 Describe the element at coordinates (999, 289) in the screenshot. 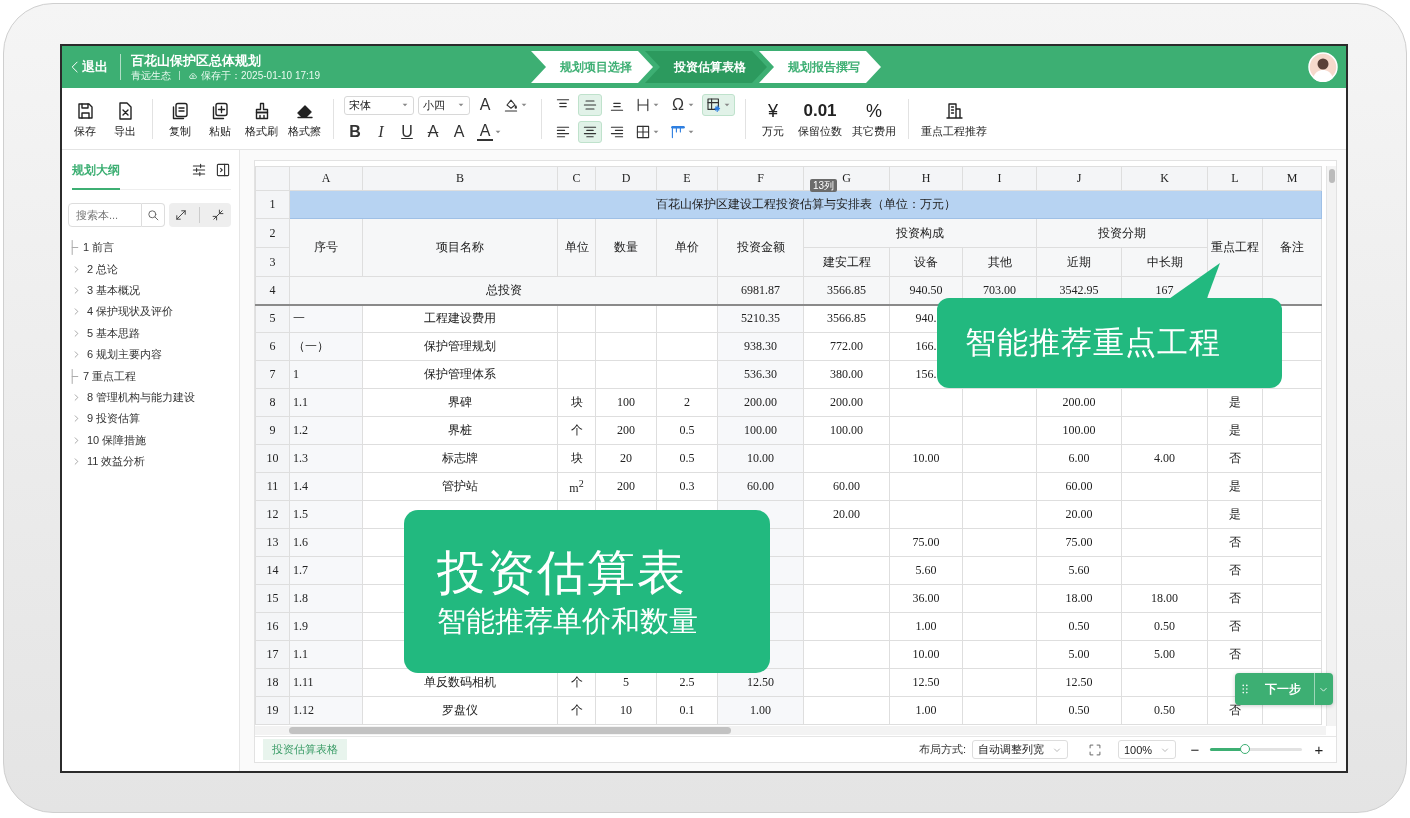

I see `table-cell: 703.00` at that location.